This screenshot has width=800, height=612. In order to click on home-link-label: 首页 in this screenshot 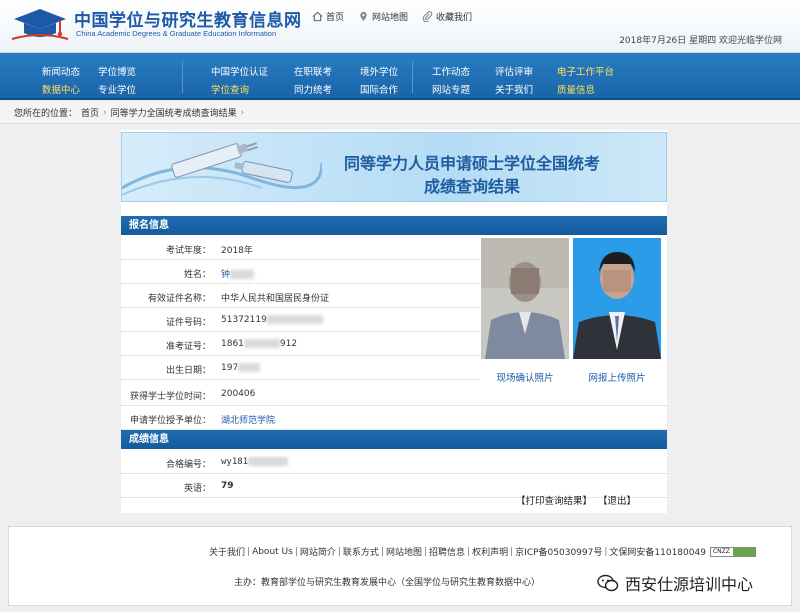, I will do `click(335, 18)`.